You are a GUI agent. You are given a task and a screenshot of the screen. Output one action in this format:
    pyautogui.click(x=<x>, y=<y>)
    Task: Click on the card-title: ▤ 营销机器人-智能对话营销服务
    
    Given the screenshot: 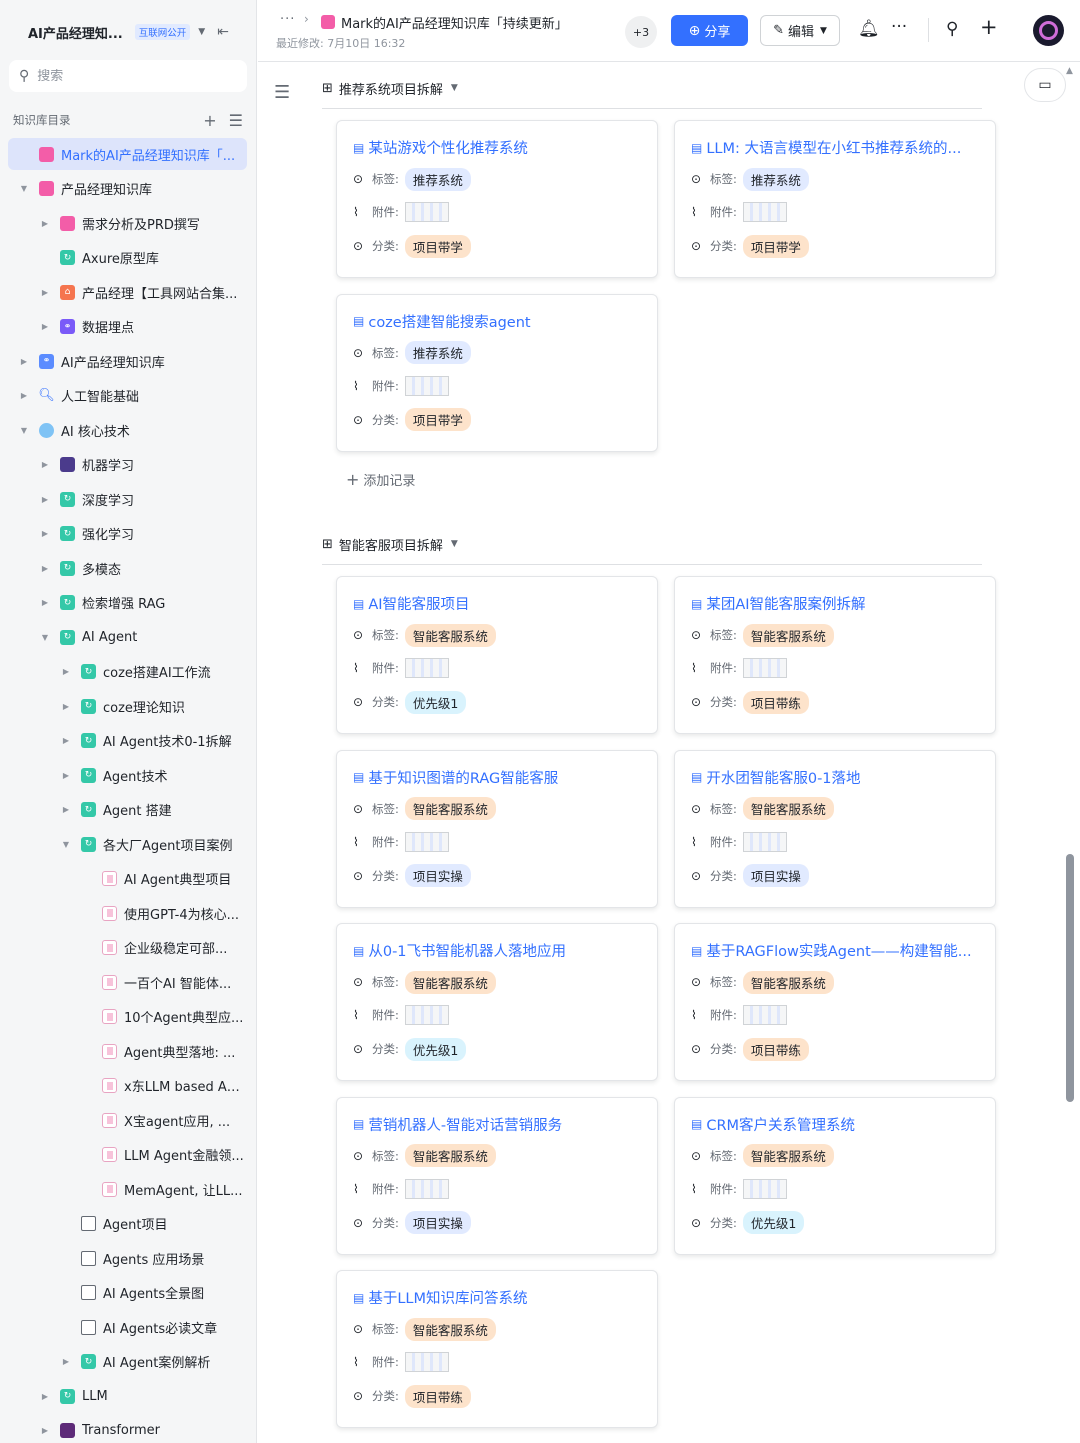 What is the action you would take?
    pyautogui.click(x=499, y=1124)
    